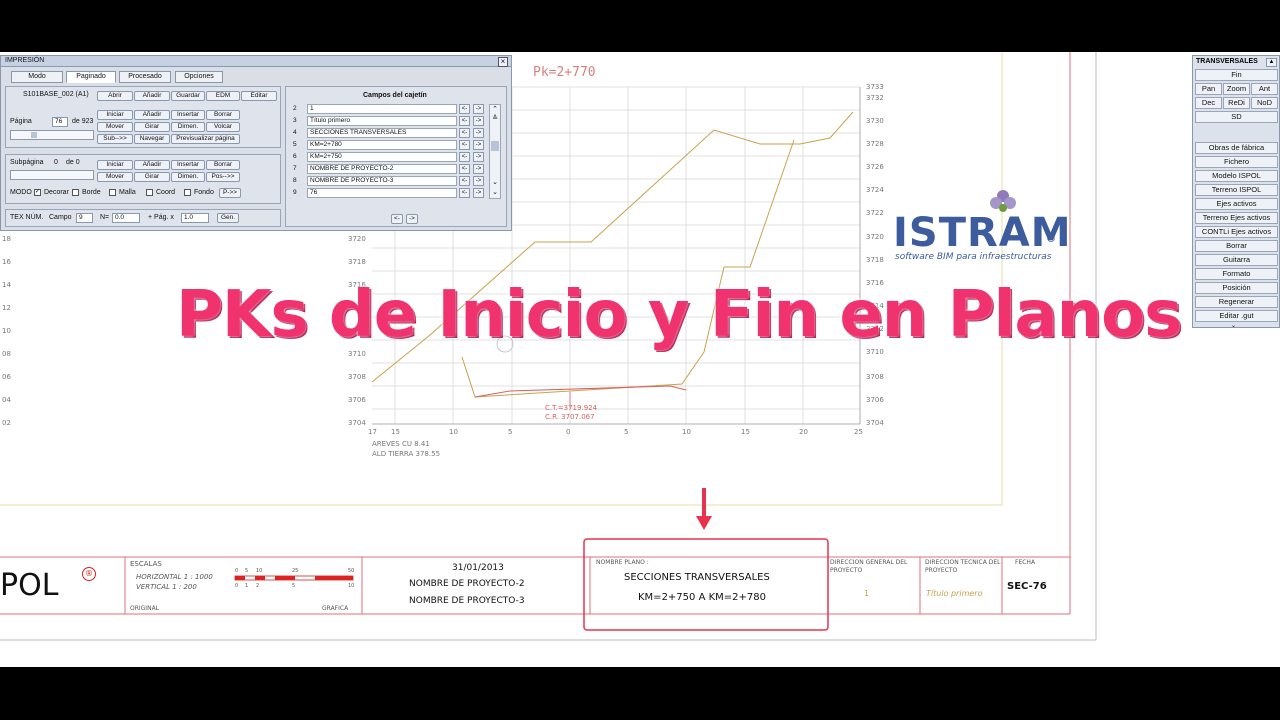 The height and width of the screenshot is (720, 1280). Describe the element at coordinates (1236, 274) in the screenshot. I see `panel-item: Formato` at that location.